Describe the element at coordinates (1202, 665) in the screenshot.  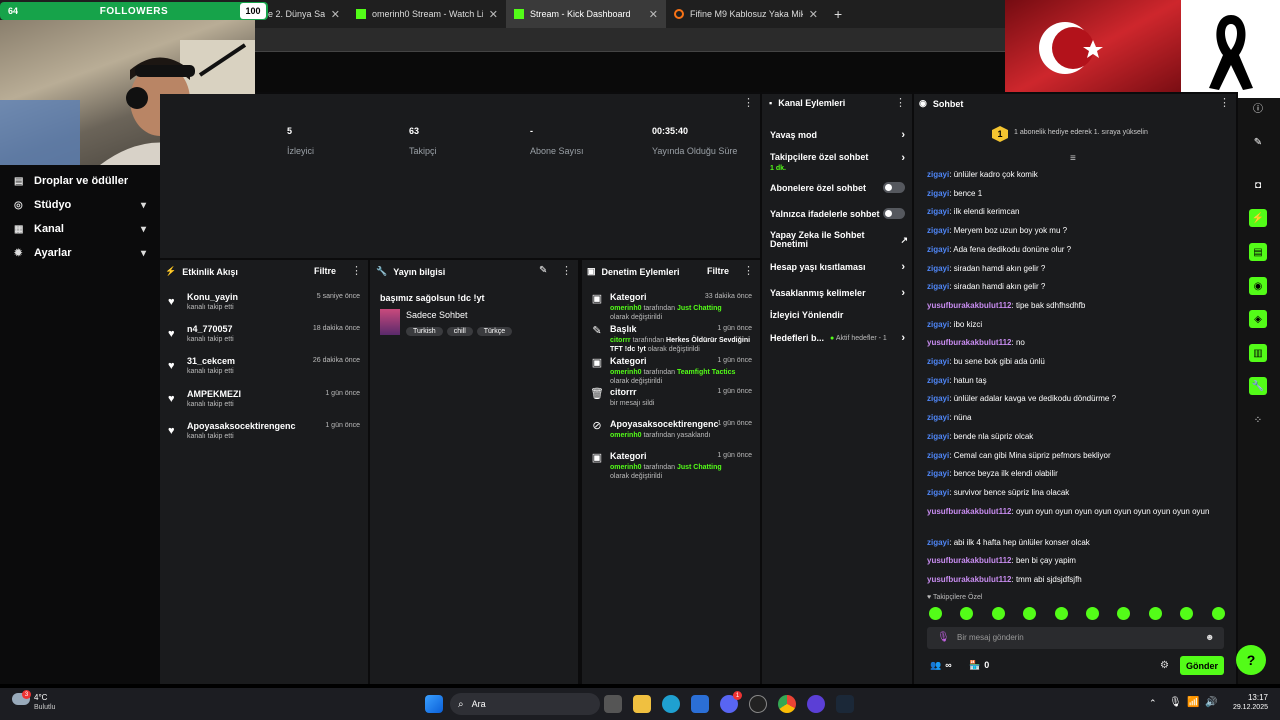
I see `send-button: Gönder` at that location.